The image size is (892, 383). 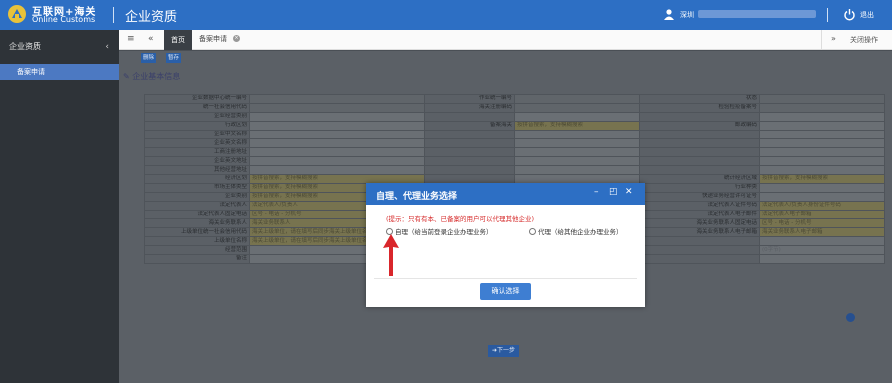 What do you see at coordinates (469, 107) in the screenshot?
I see `field-label: 海关注册编码` at bounding box center [469, 107].